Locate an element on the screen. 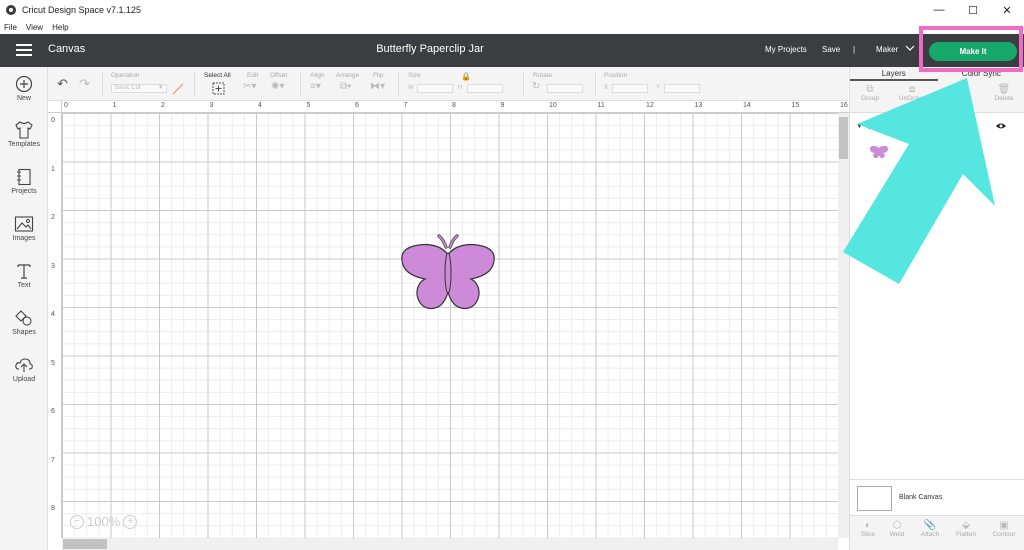  zoom-level: 100% is located at coordinates (104, 521).